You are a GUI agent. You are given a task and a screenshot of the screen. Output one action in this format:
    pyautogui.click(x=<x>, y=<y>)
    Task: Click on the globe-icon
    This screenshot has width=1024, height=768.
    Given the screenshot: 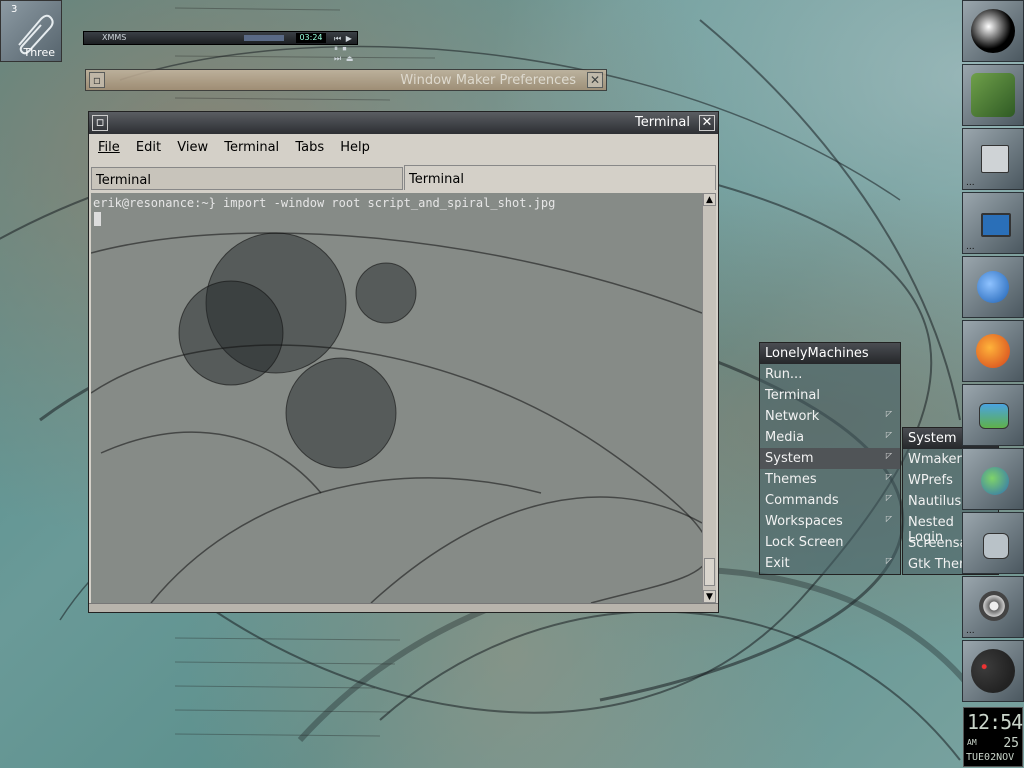 What is the action you would take?
    pyautogui.click(x=995, y=481)
    